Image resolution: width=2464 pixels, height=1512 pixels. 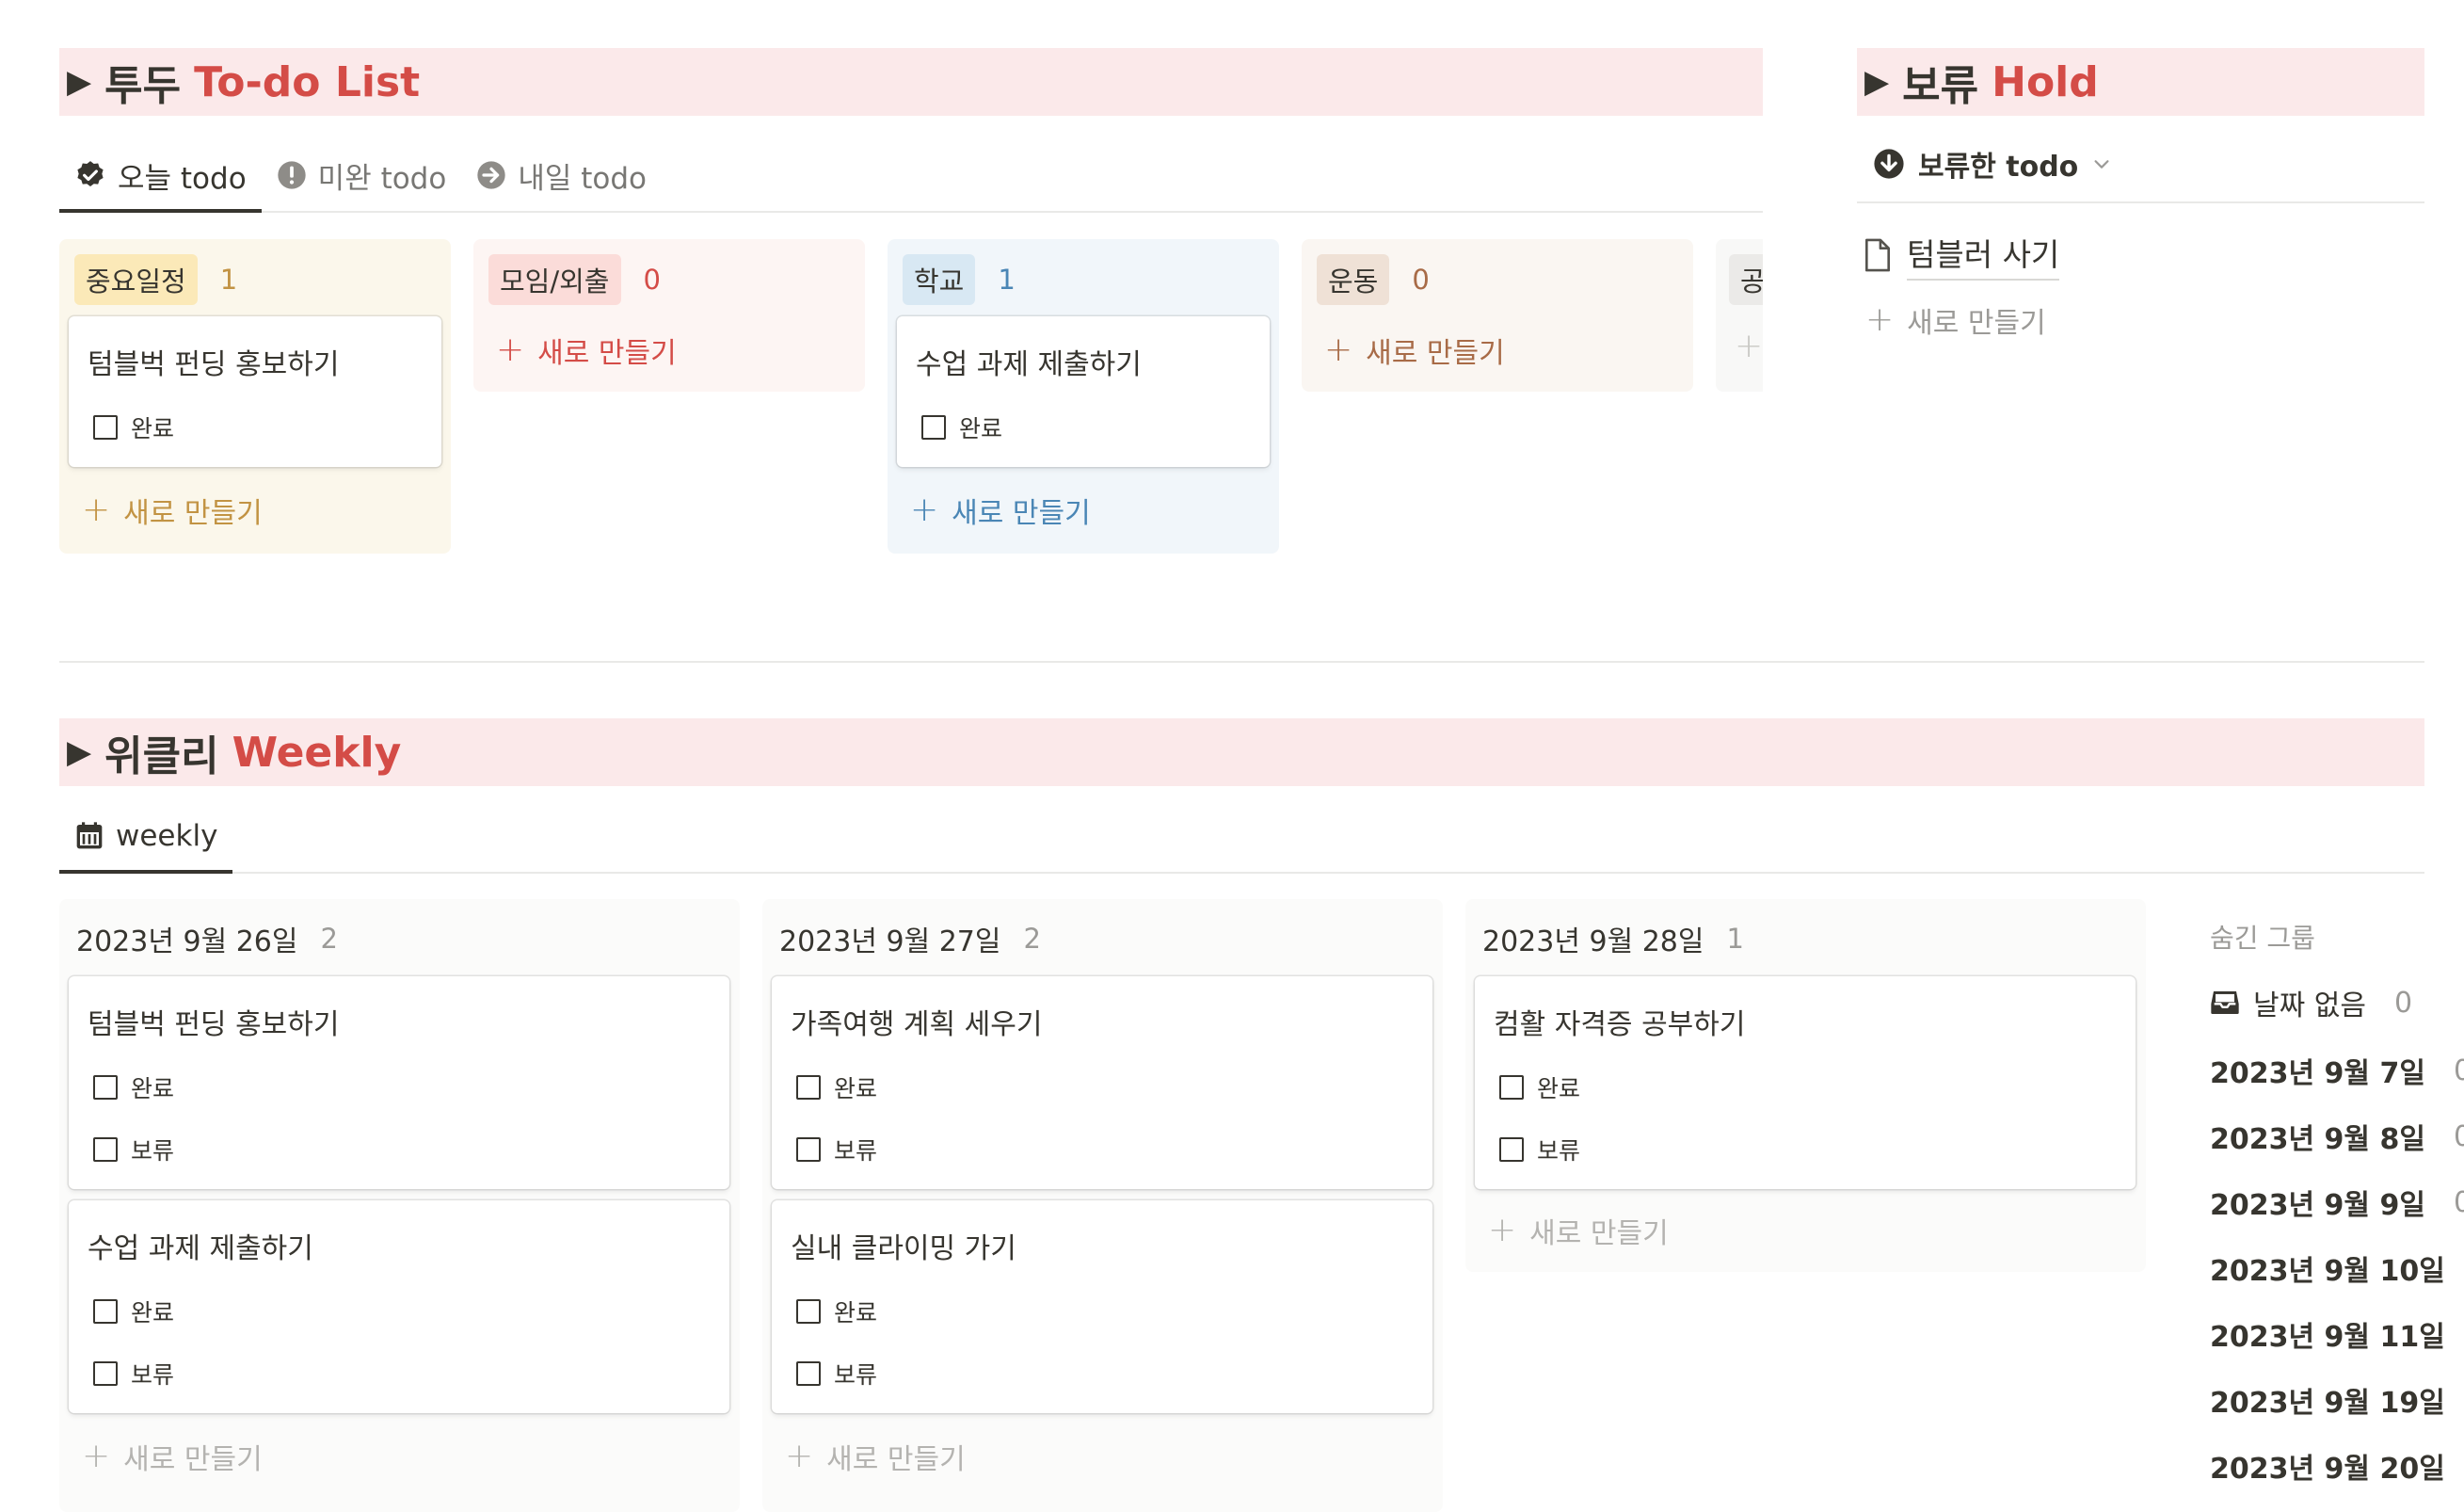 I want to click on group-tag: 학교, so click(x=939, y=279).